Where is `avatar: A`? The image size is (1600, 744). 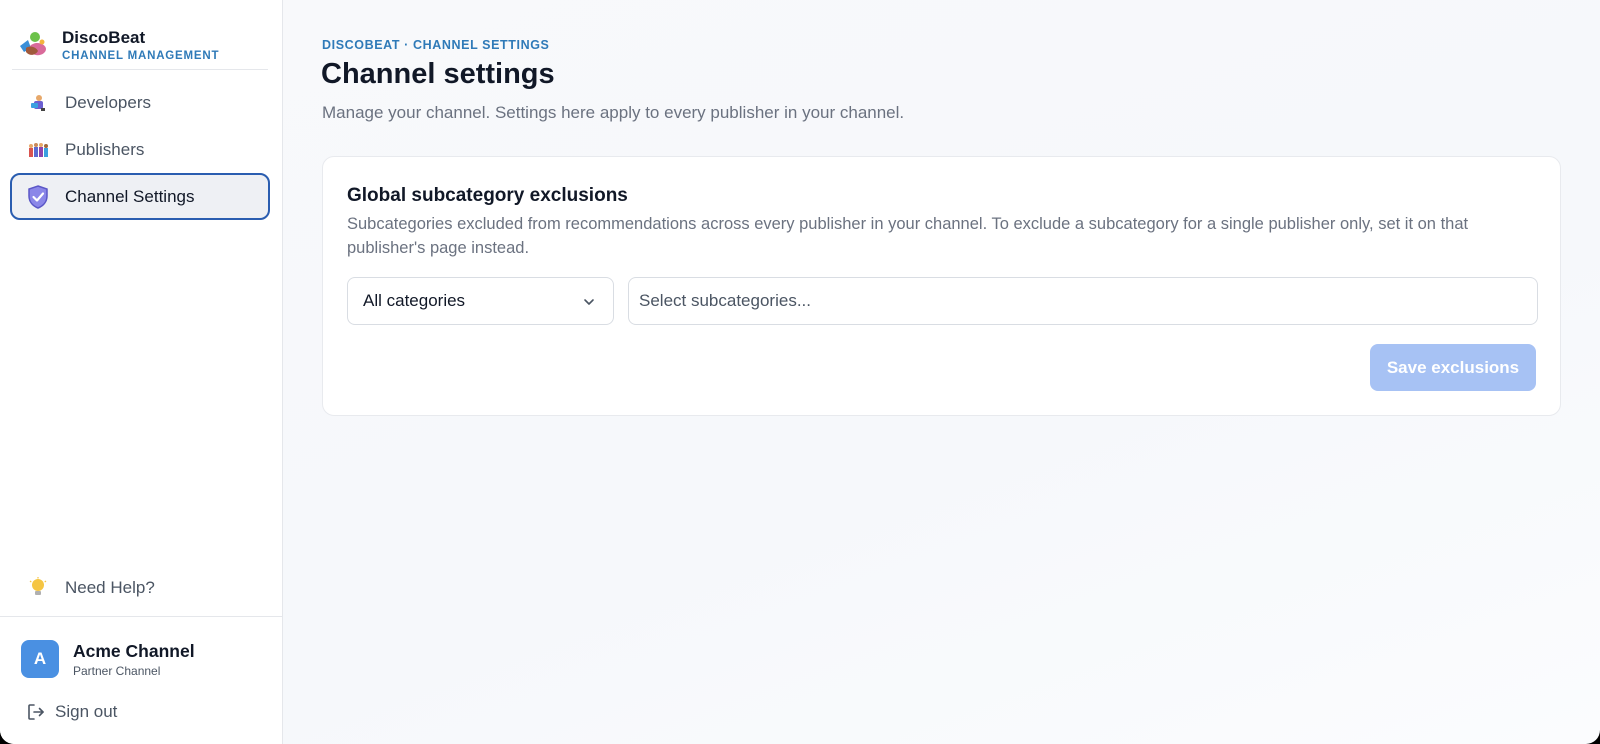 avatar: A is located at coordinates (40, 659).